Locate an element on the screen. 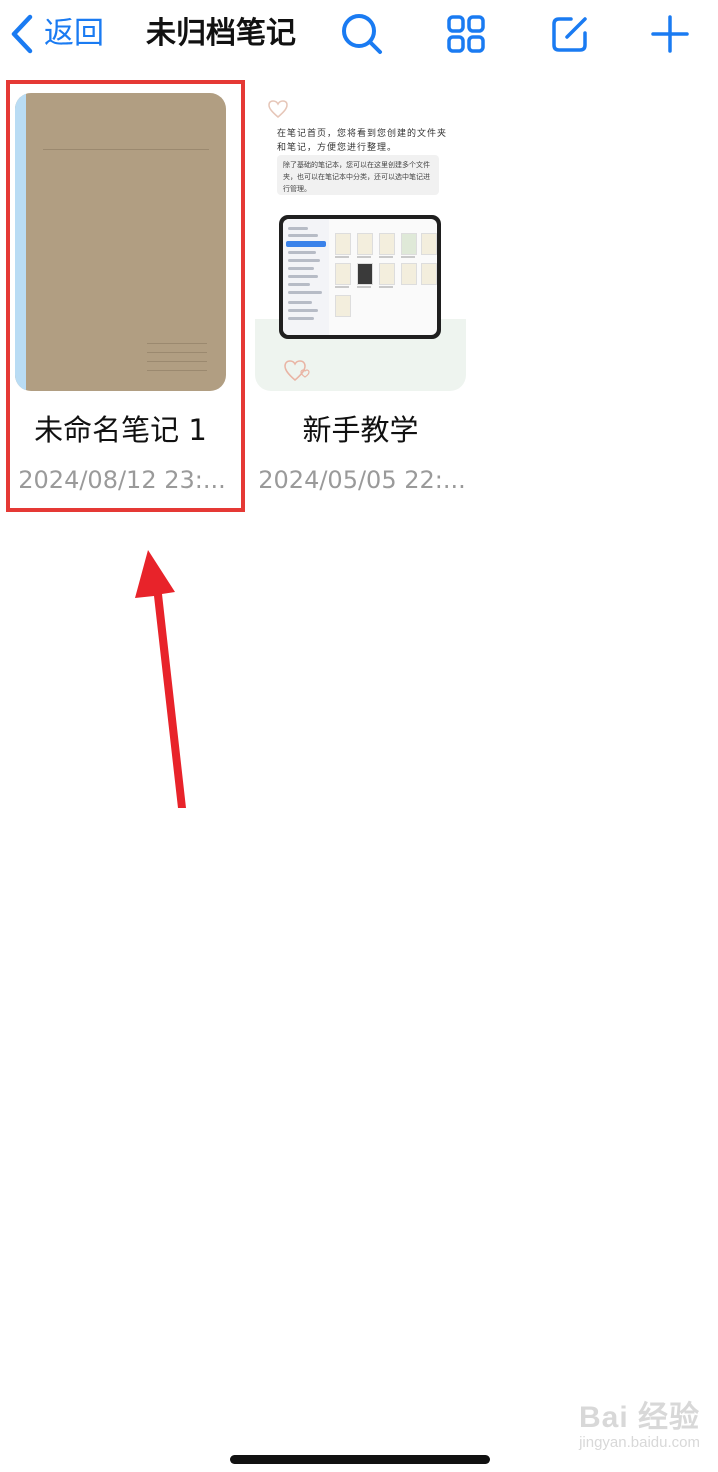 This screenshot has height=1472, width=718. home-indicator is located at coordinates (360, 1459).